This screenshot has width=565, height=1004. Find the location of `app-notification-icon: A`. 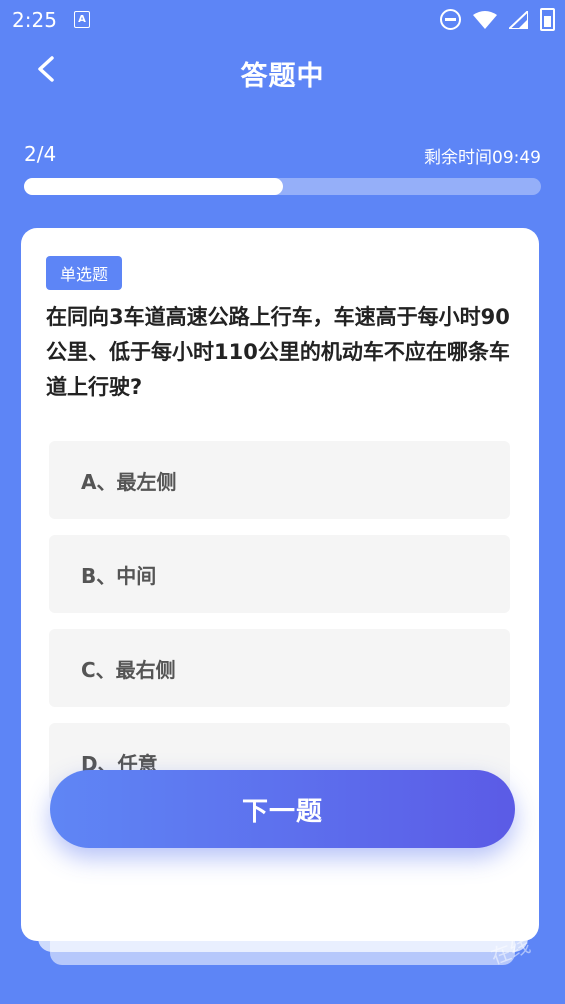

app-notification-icon: A is located at coordinates (82, 19).